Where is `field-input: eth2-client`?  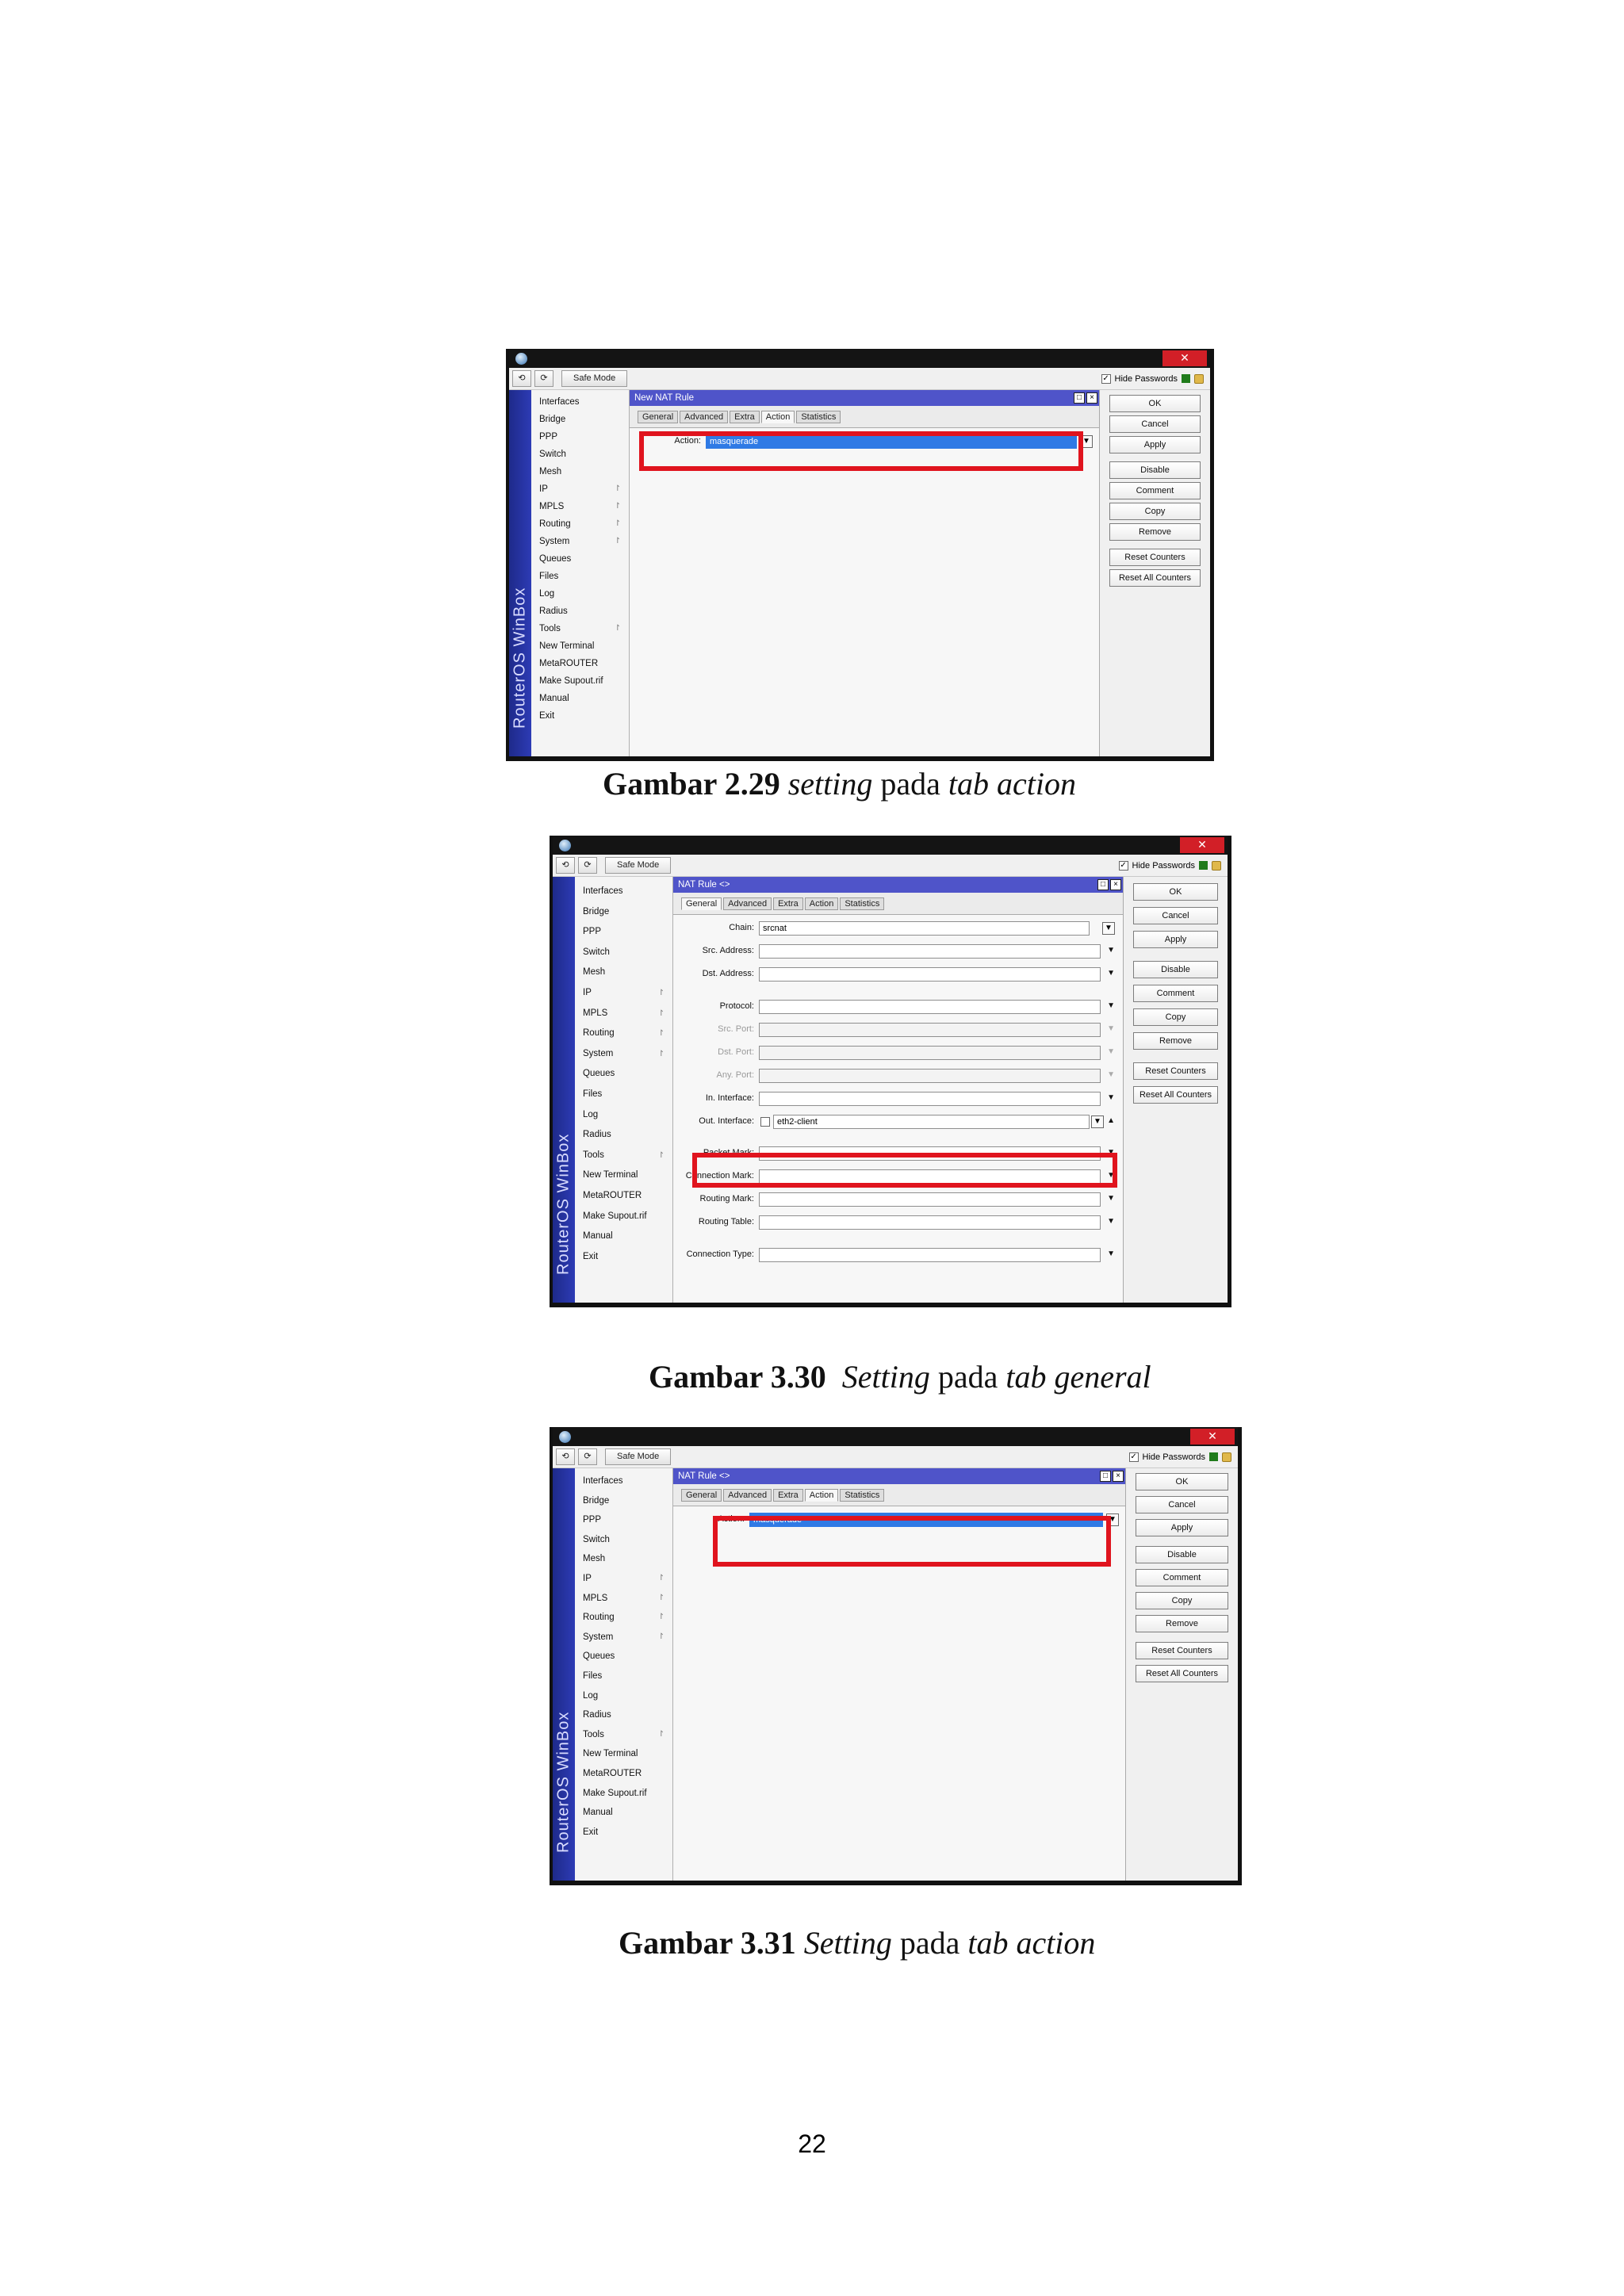 field-input: eth2-client is located at coordinates (931, 1122).